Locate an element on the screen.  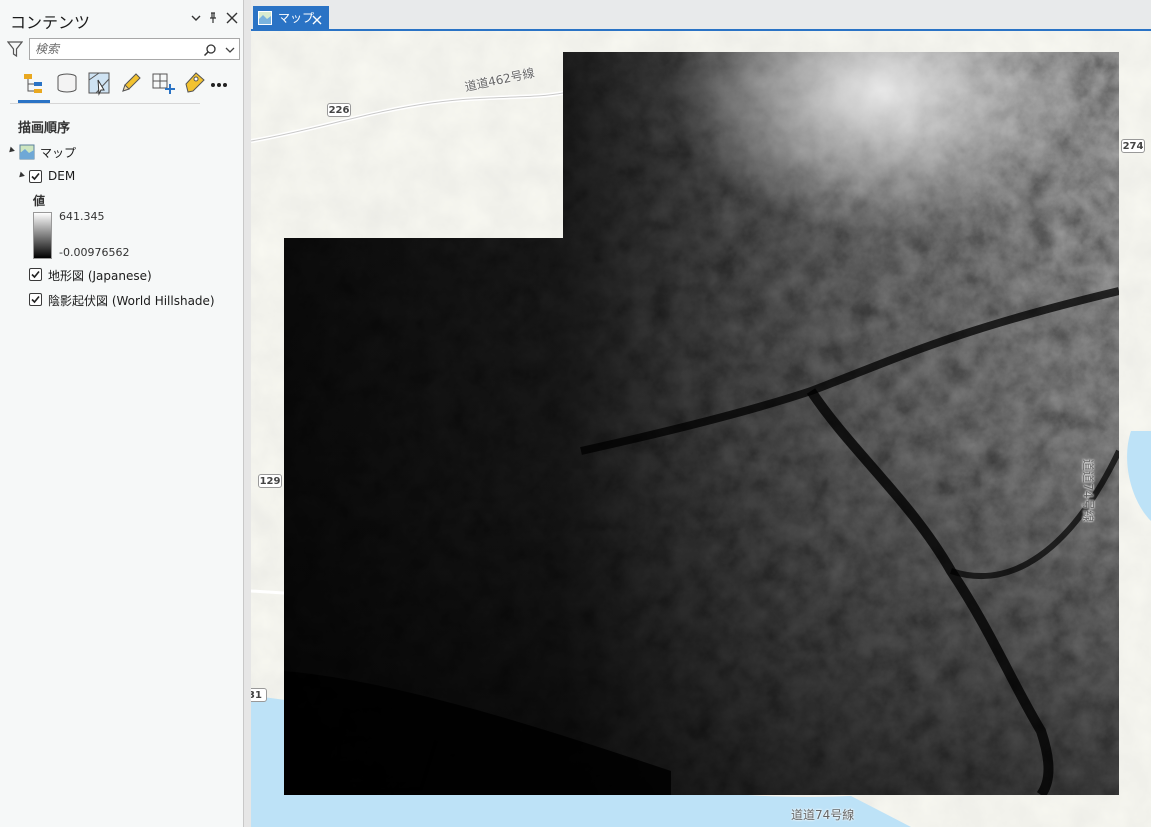
route-shield: 129 is located at coordinates (270, 481).